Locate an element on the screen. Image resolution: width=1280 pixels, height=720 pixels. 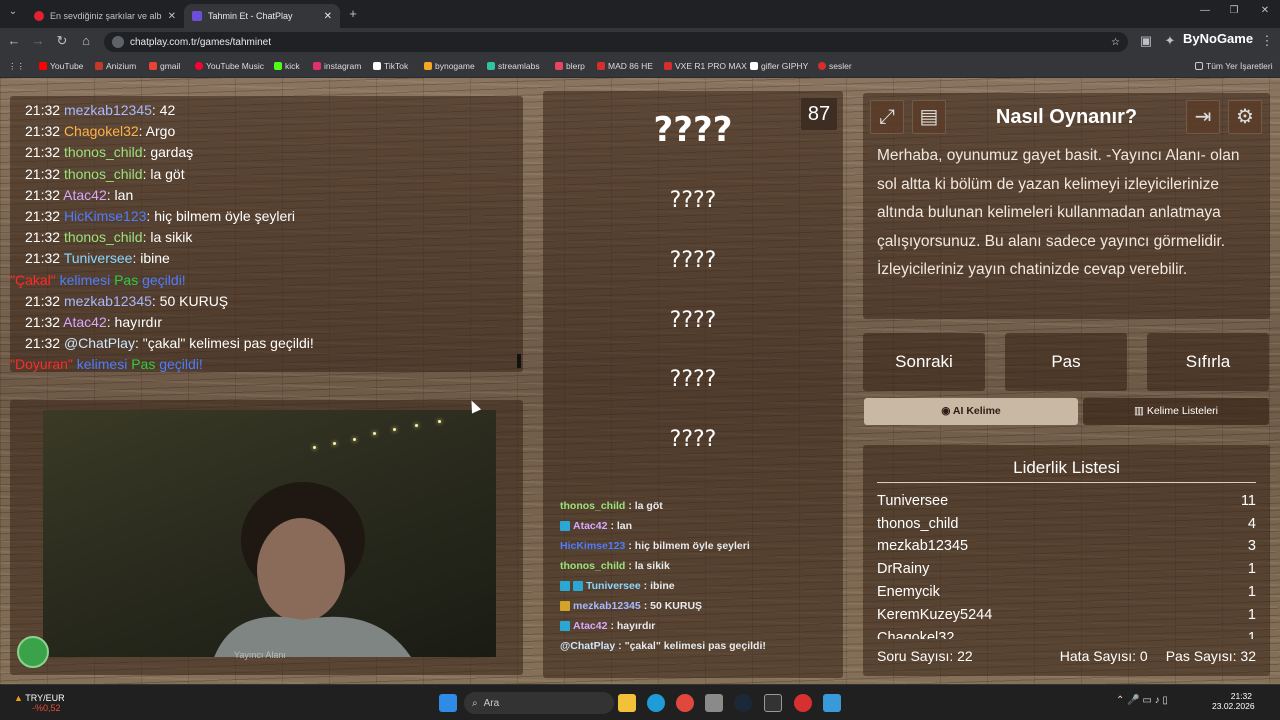
bookmark-streamlabs: streamlabs is located at coordinates (513, 66).